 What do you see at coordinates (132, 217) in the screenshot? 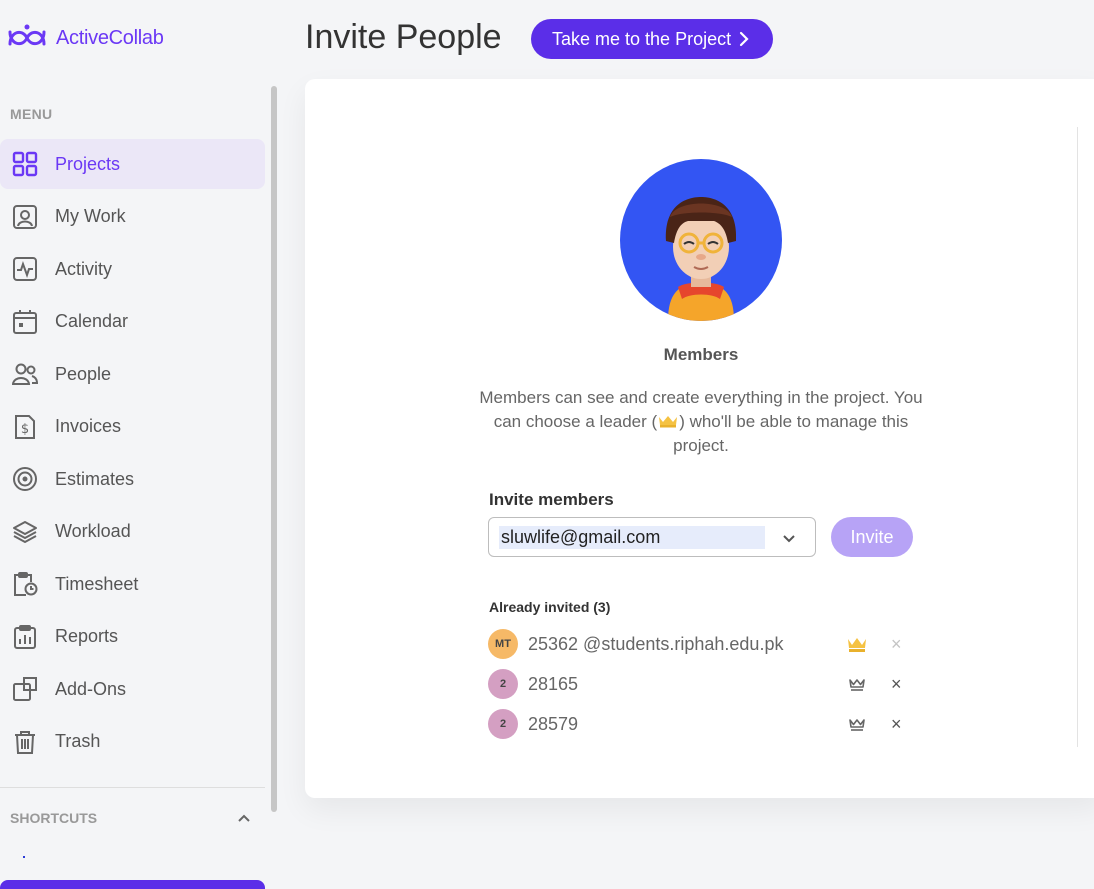
I see `sidebar-item-my-work: My Work` at bounding box center [132, 217].